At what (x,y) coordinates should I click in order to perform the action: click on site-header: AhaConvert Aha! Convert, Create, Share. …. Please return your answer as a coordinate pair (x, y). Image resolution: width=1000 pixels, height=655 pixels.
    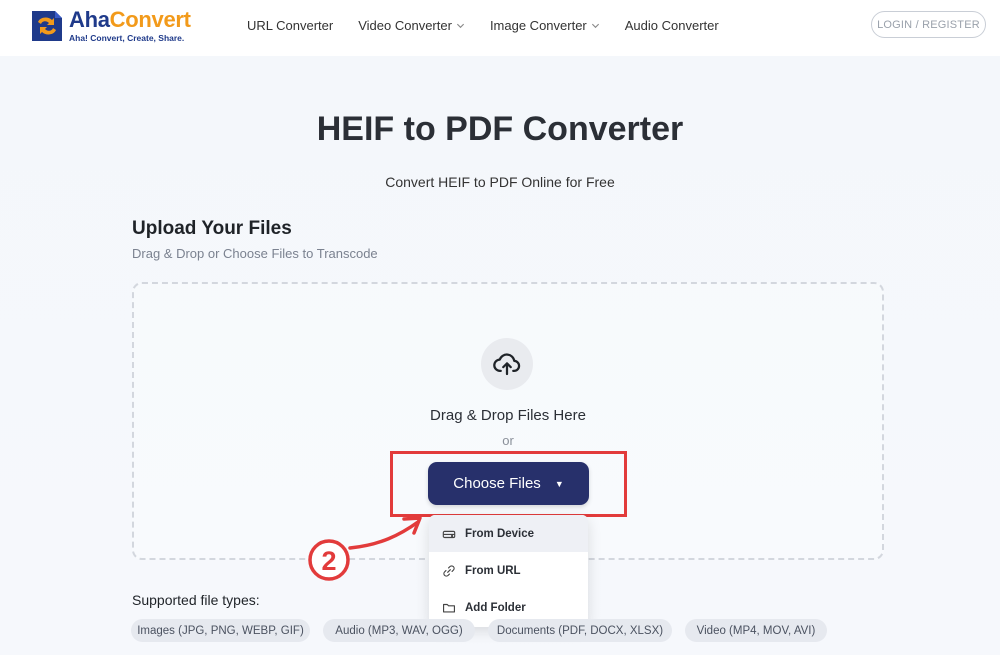
    Looking at the image, I should click on (500, 28).